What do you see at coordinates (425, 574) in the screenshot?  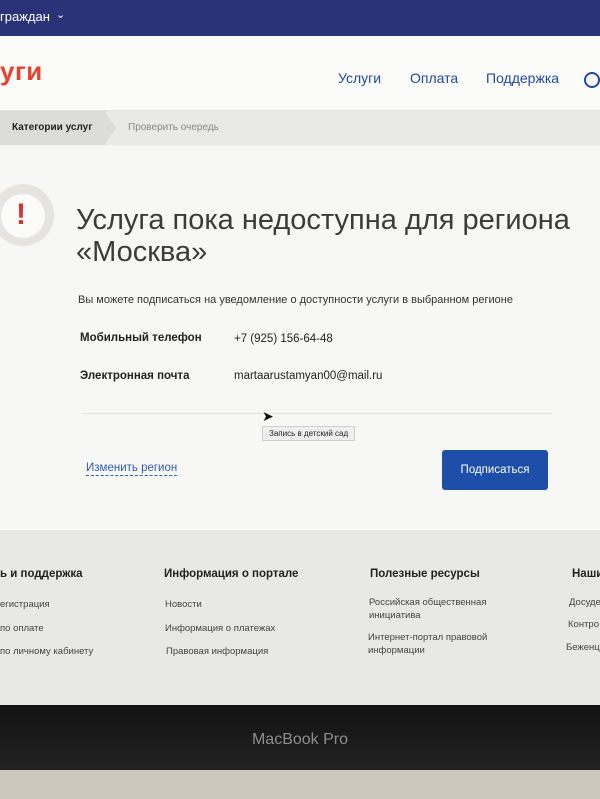 I see `footer-col3-title: Полезные ресурсы` at bounding box center [425, 574].